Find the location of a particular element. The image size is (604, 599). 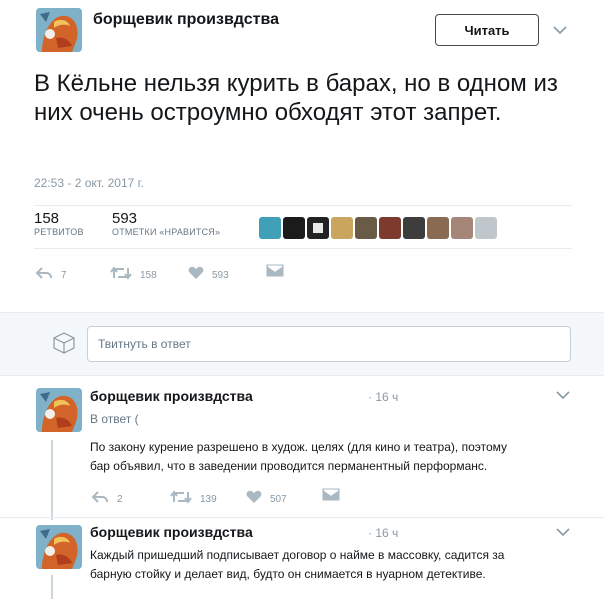

retweet-count: 139 is located at coordinates (208, 499).